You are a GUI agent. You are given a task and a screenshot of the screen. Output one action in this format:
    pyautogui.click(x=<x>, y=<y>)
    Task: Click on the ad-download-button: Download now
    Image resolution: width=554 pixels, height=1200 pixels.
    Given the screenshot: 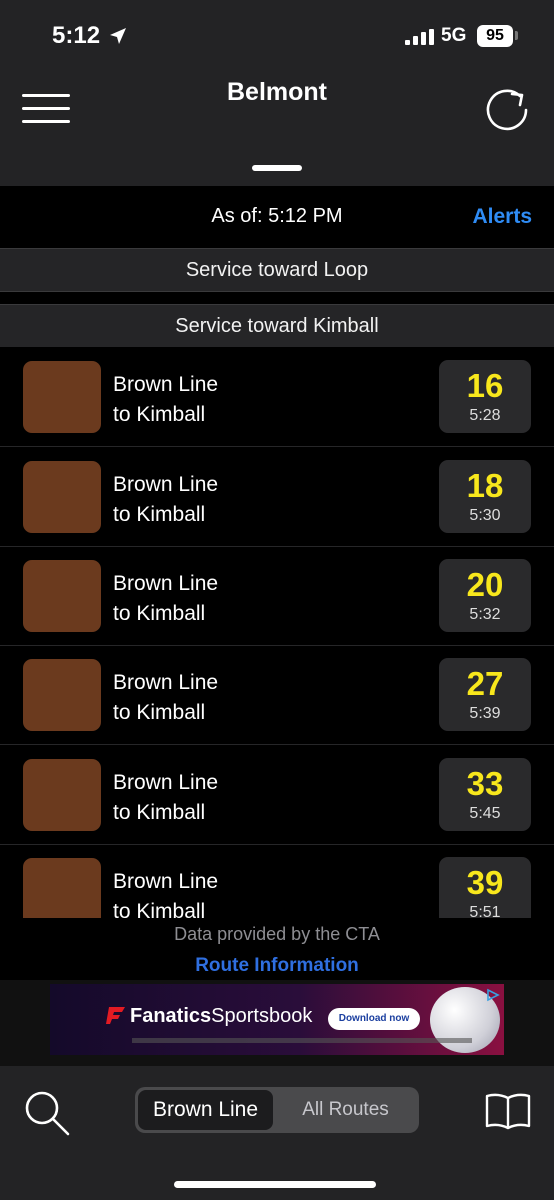 What is the action you would take?
    pyautogui.click(x=374, y=1019)
    